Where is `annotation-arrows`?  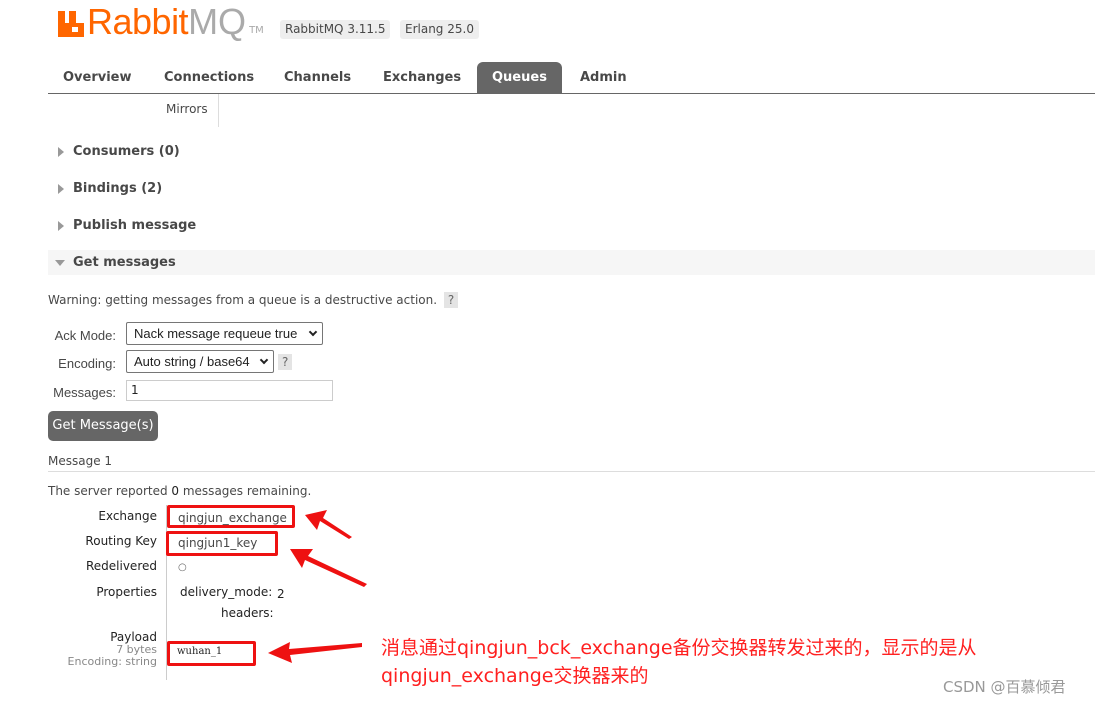
annotation-arrows is located at coordinates (317, 586).